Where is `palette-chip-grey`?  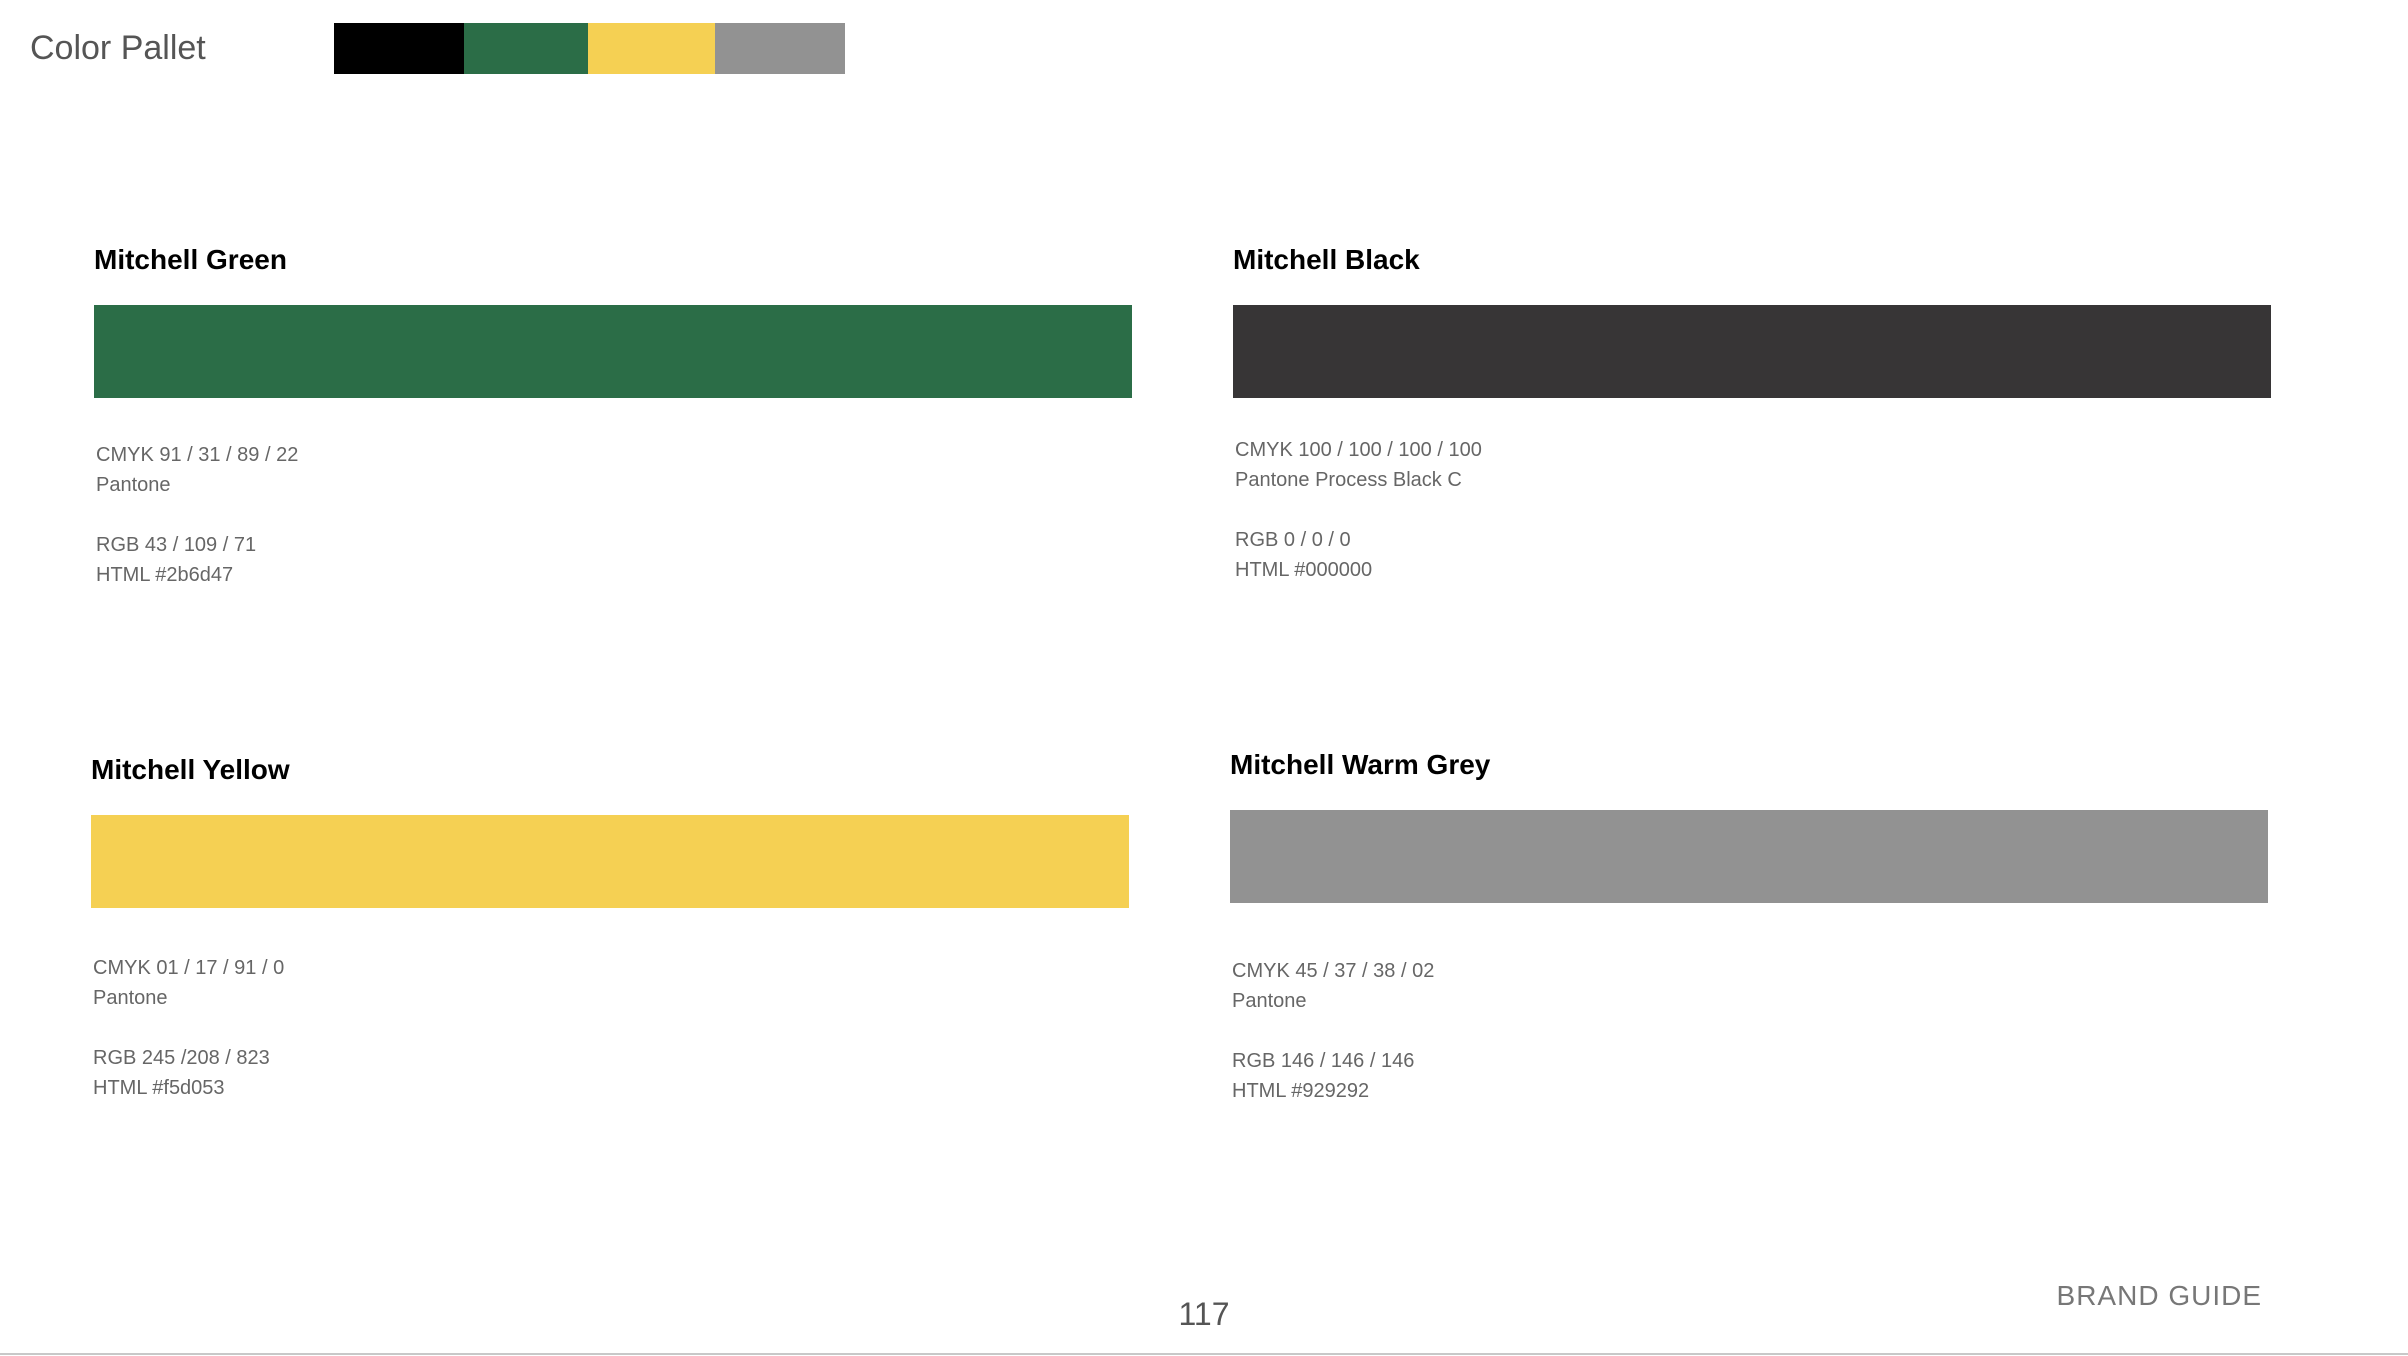 palette-chip-grey is located at coordinates (780, 48).